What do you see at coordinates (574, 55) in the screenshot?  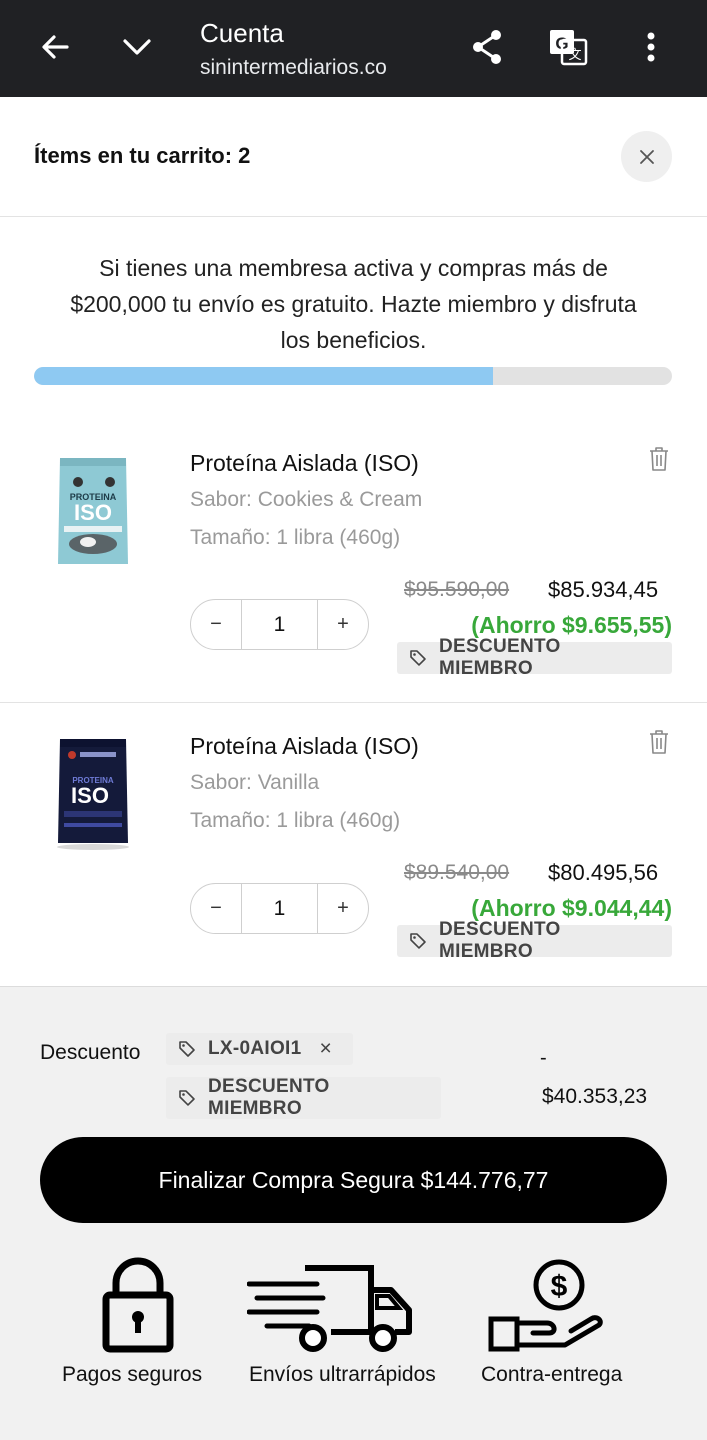 I see `svg-text: 文` at bounding box center [574, 55].